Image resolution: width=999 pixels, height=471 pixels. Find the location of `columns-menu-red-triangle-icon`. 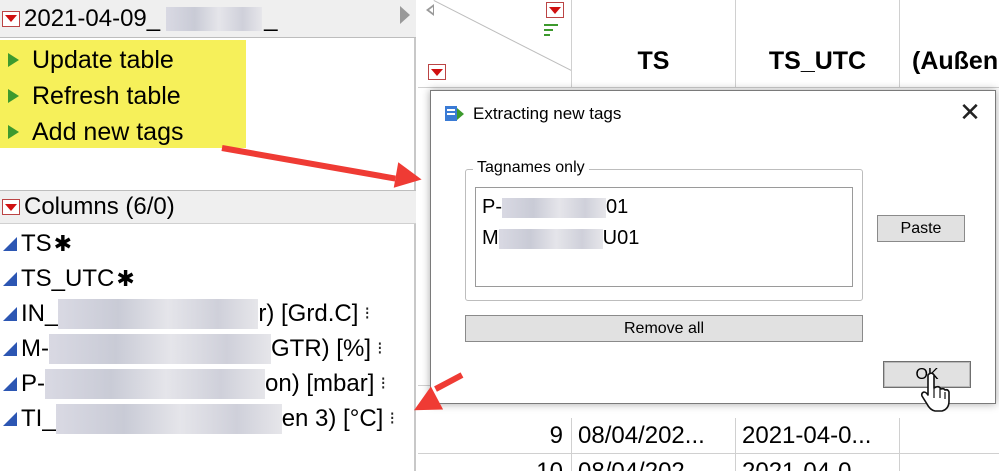

columns-menu-red-triangle-icon is located at coordinates (11, 207).